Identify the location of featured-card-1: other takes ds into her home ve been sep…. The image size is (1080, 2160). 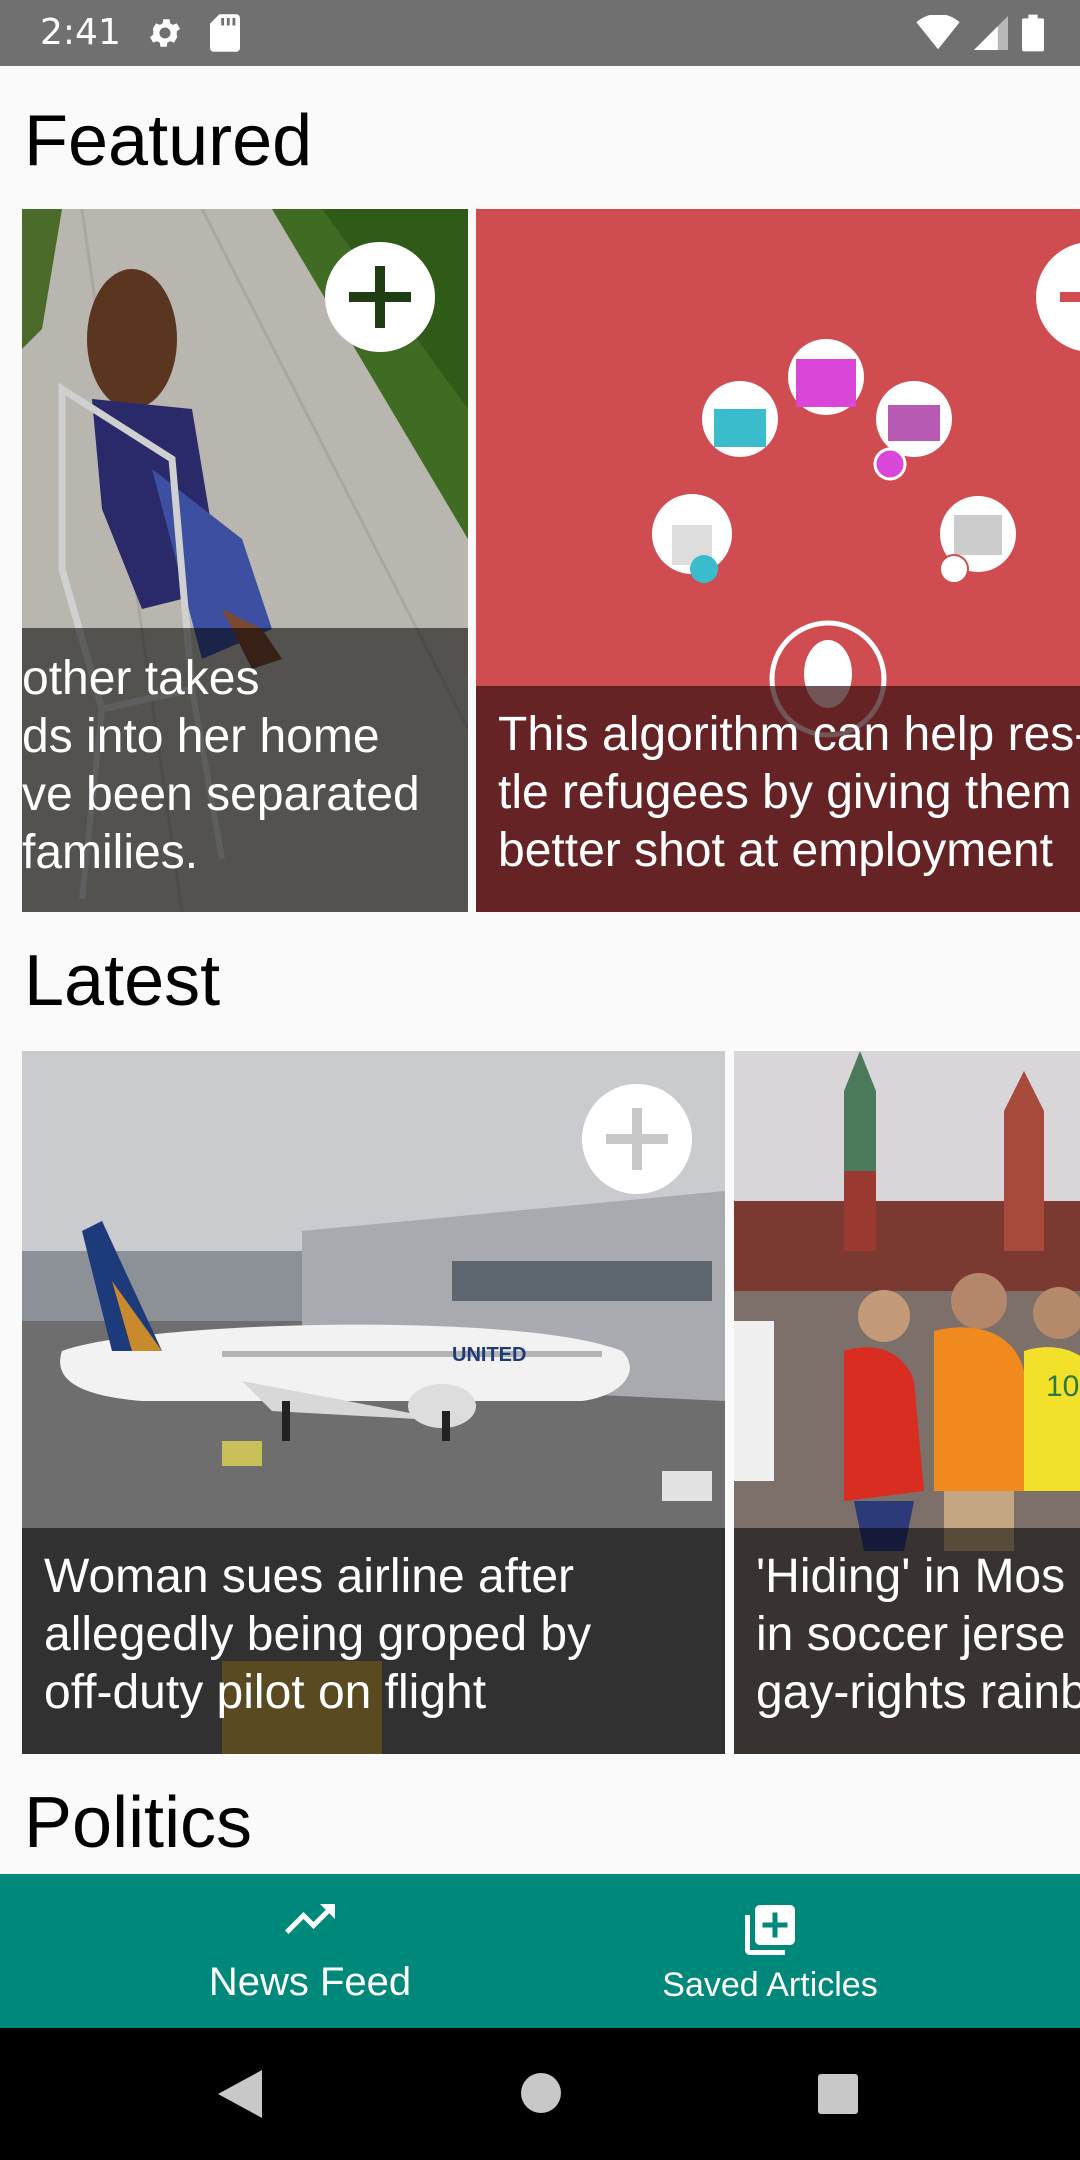
(245, 560).